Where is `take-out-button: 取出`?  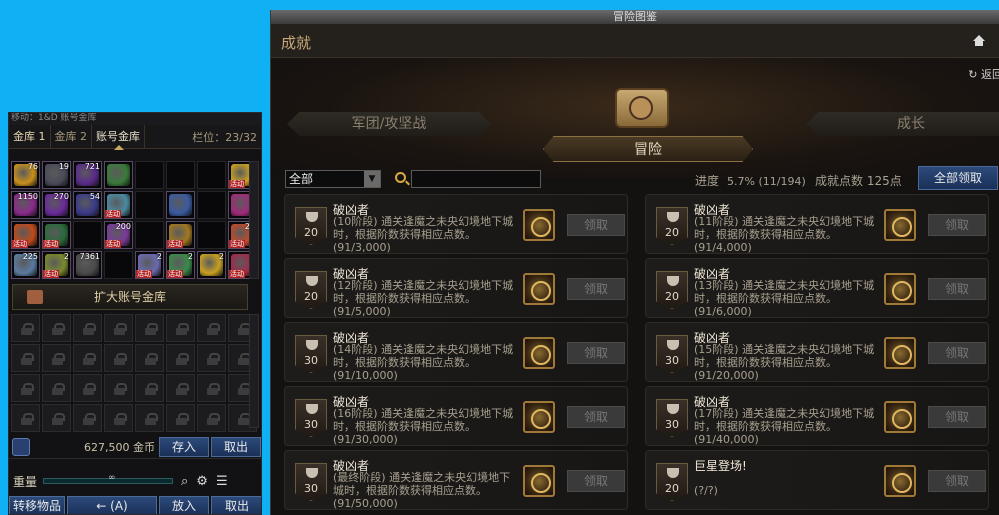
take-out-button: 取出 is located at coordinates (236, 505).